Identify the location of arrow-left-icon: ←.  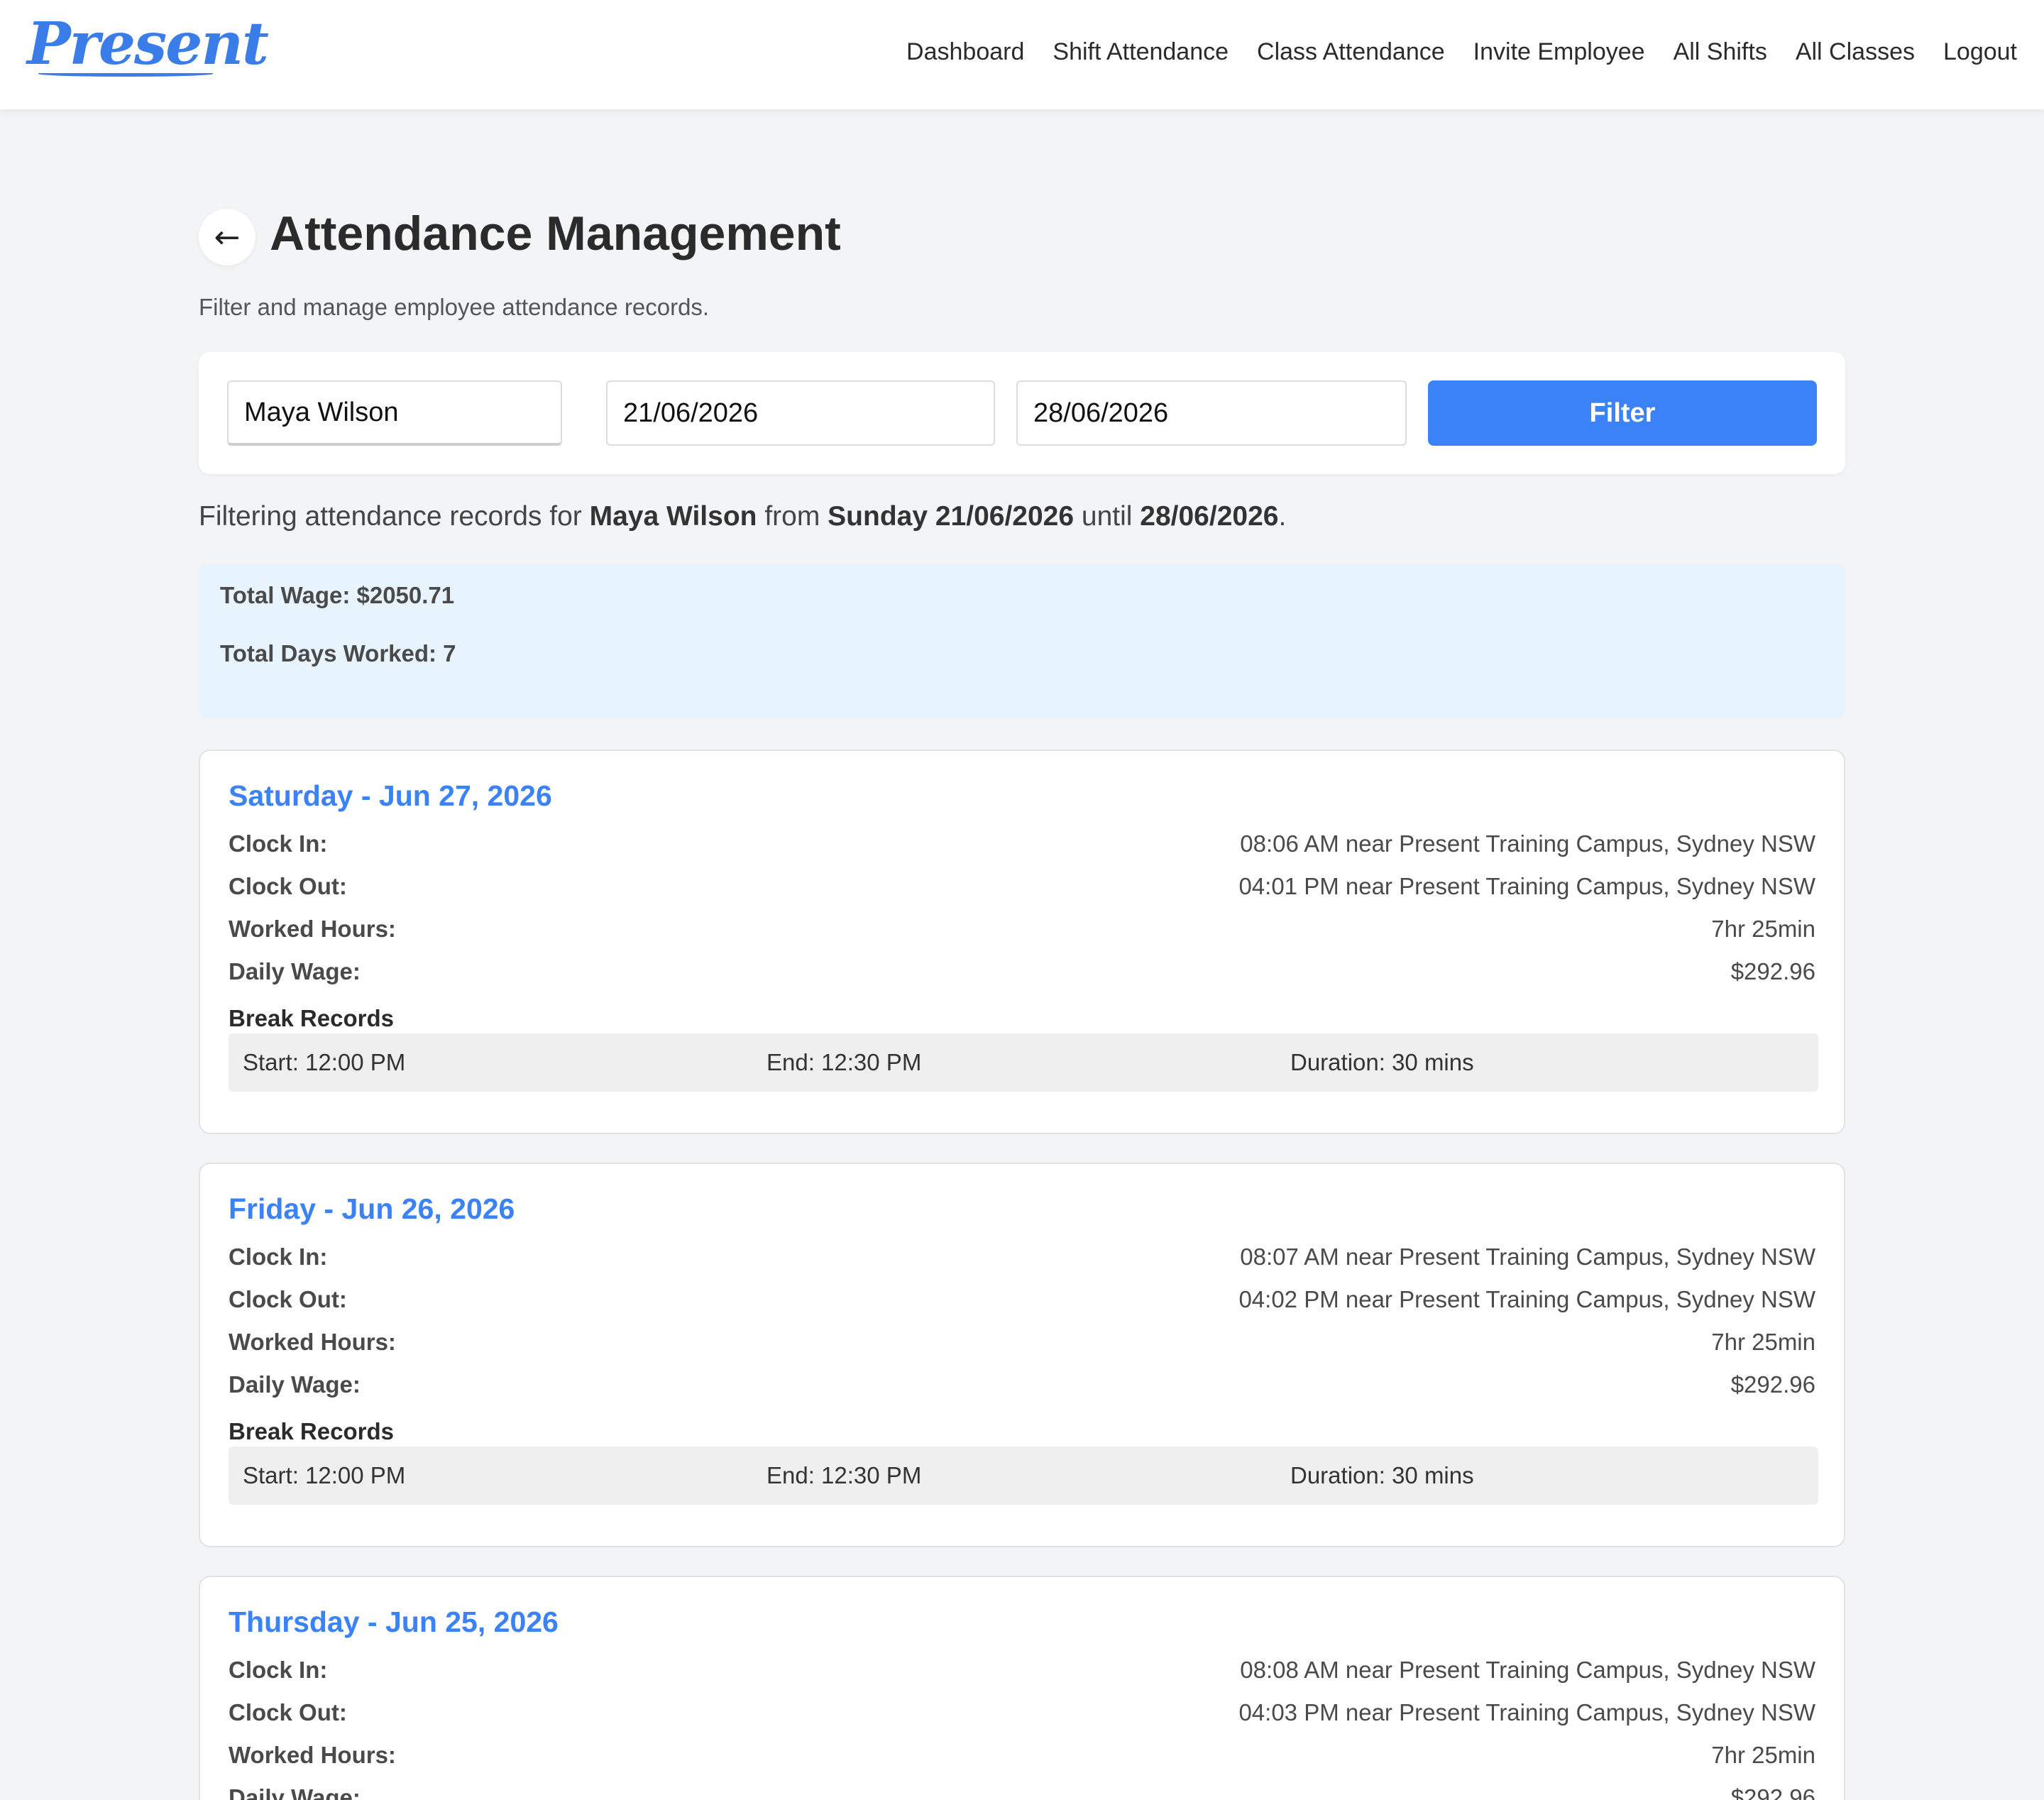
(227, 237).